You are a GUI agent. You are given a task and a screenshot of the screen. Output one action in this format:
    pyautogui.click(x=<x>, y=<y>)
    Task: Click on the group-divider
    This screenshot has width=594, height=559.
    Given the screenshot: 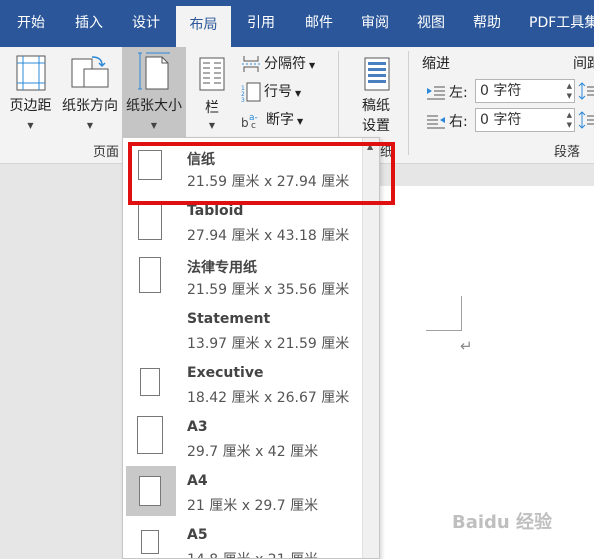 What is the action you would take?
    pyautogui.click(x=408, y=103)
    